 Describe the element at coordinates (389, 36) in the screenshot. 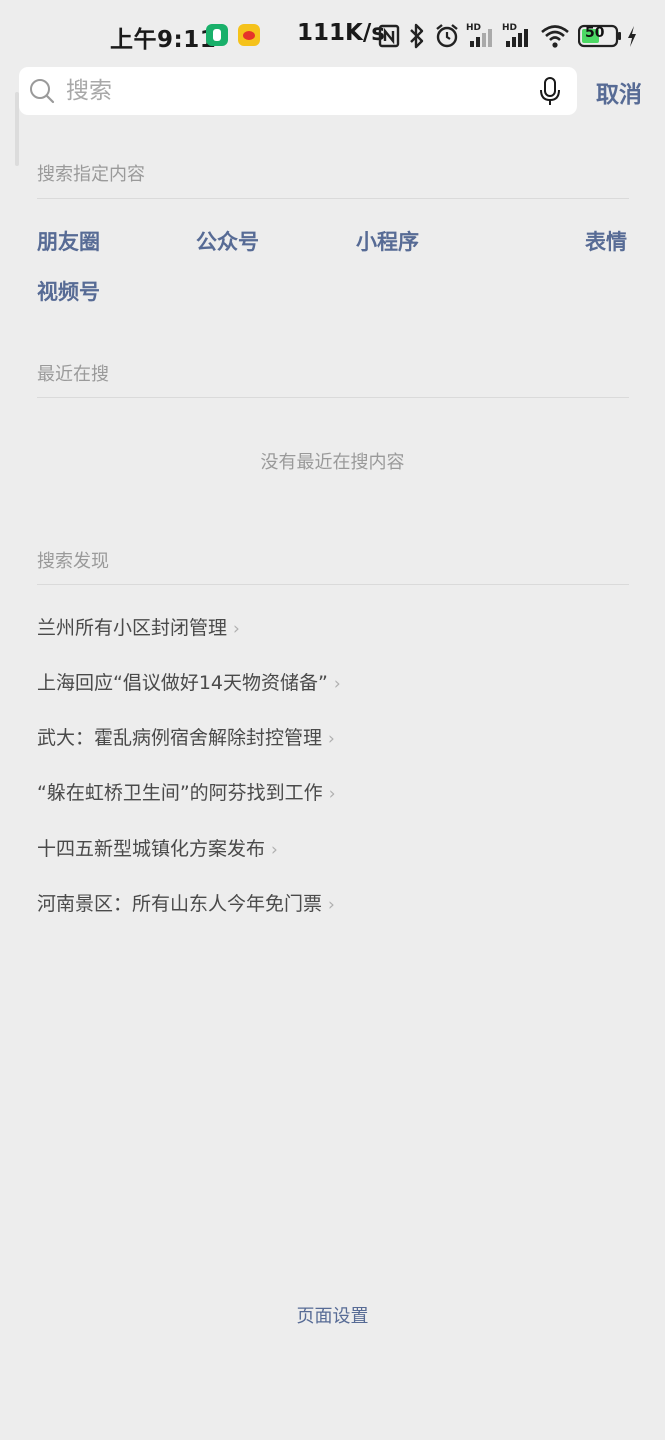

I see `nfc-icon` at that location.